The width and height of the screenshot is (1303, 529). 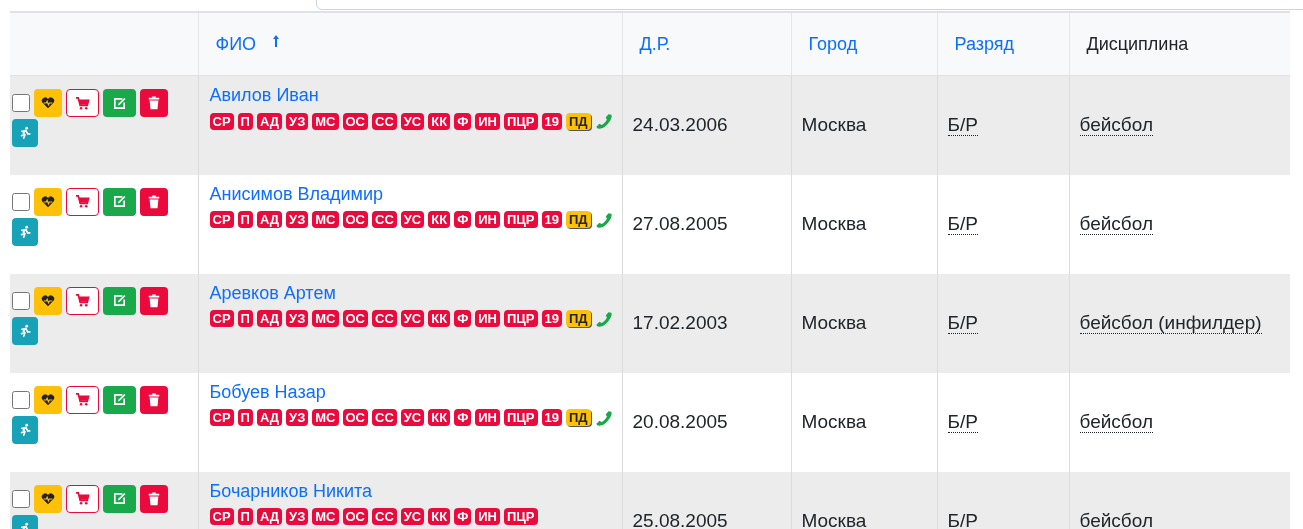 What do you see at coordinates (267, 391) in the screenshot?
I see `athlete-name-link: Бобуев Назар` at bounding box center [267, 391].